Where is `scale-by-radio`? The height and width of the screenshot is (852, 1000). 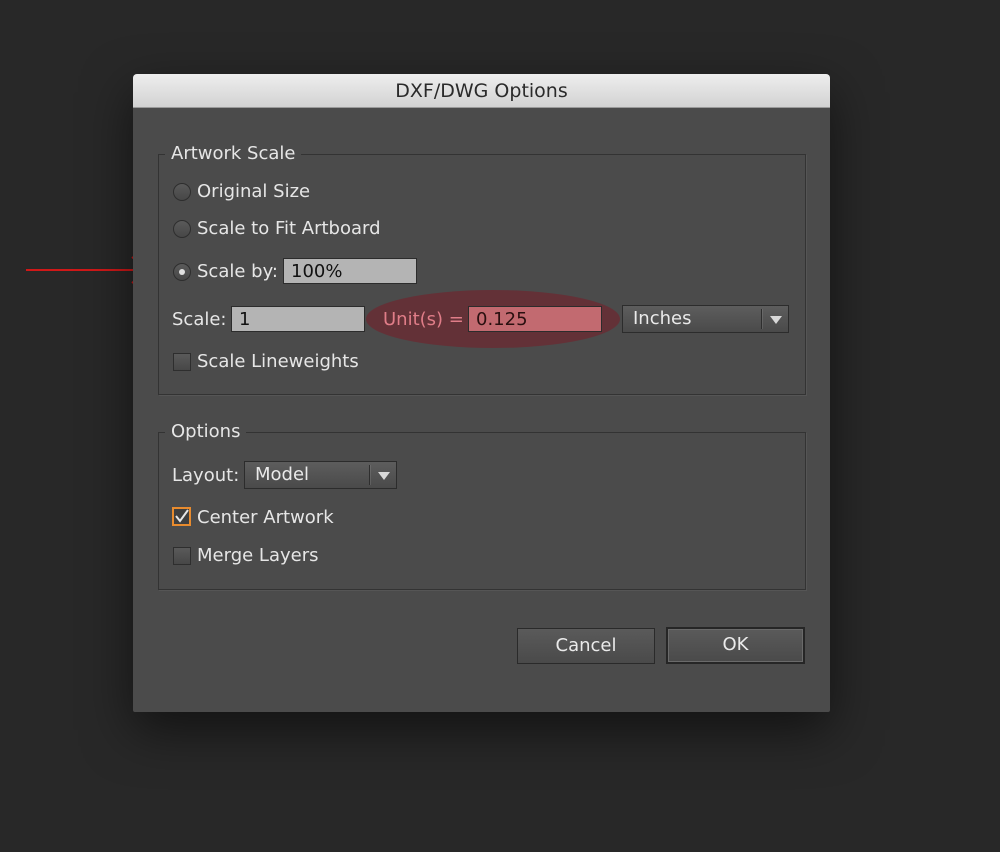
scale-by-radio is located at coordinates (182, 272).